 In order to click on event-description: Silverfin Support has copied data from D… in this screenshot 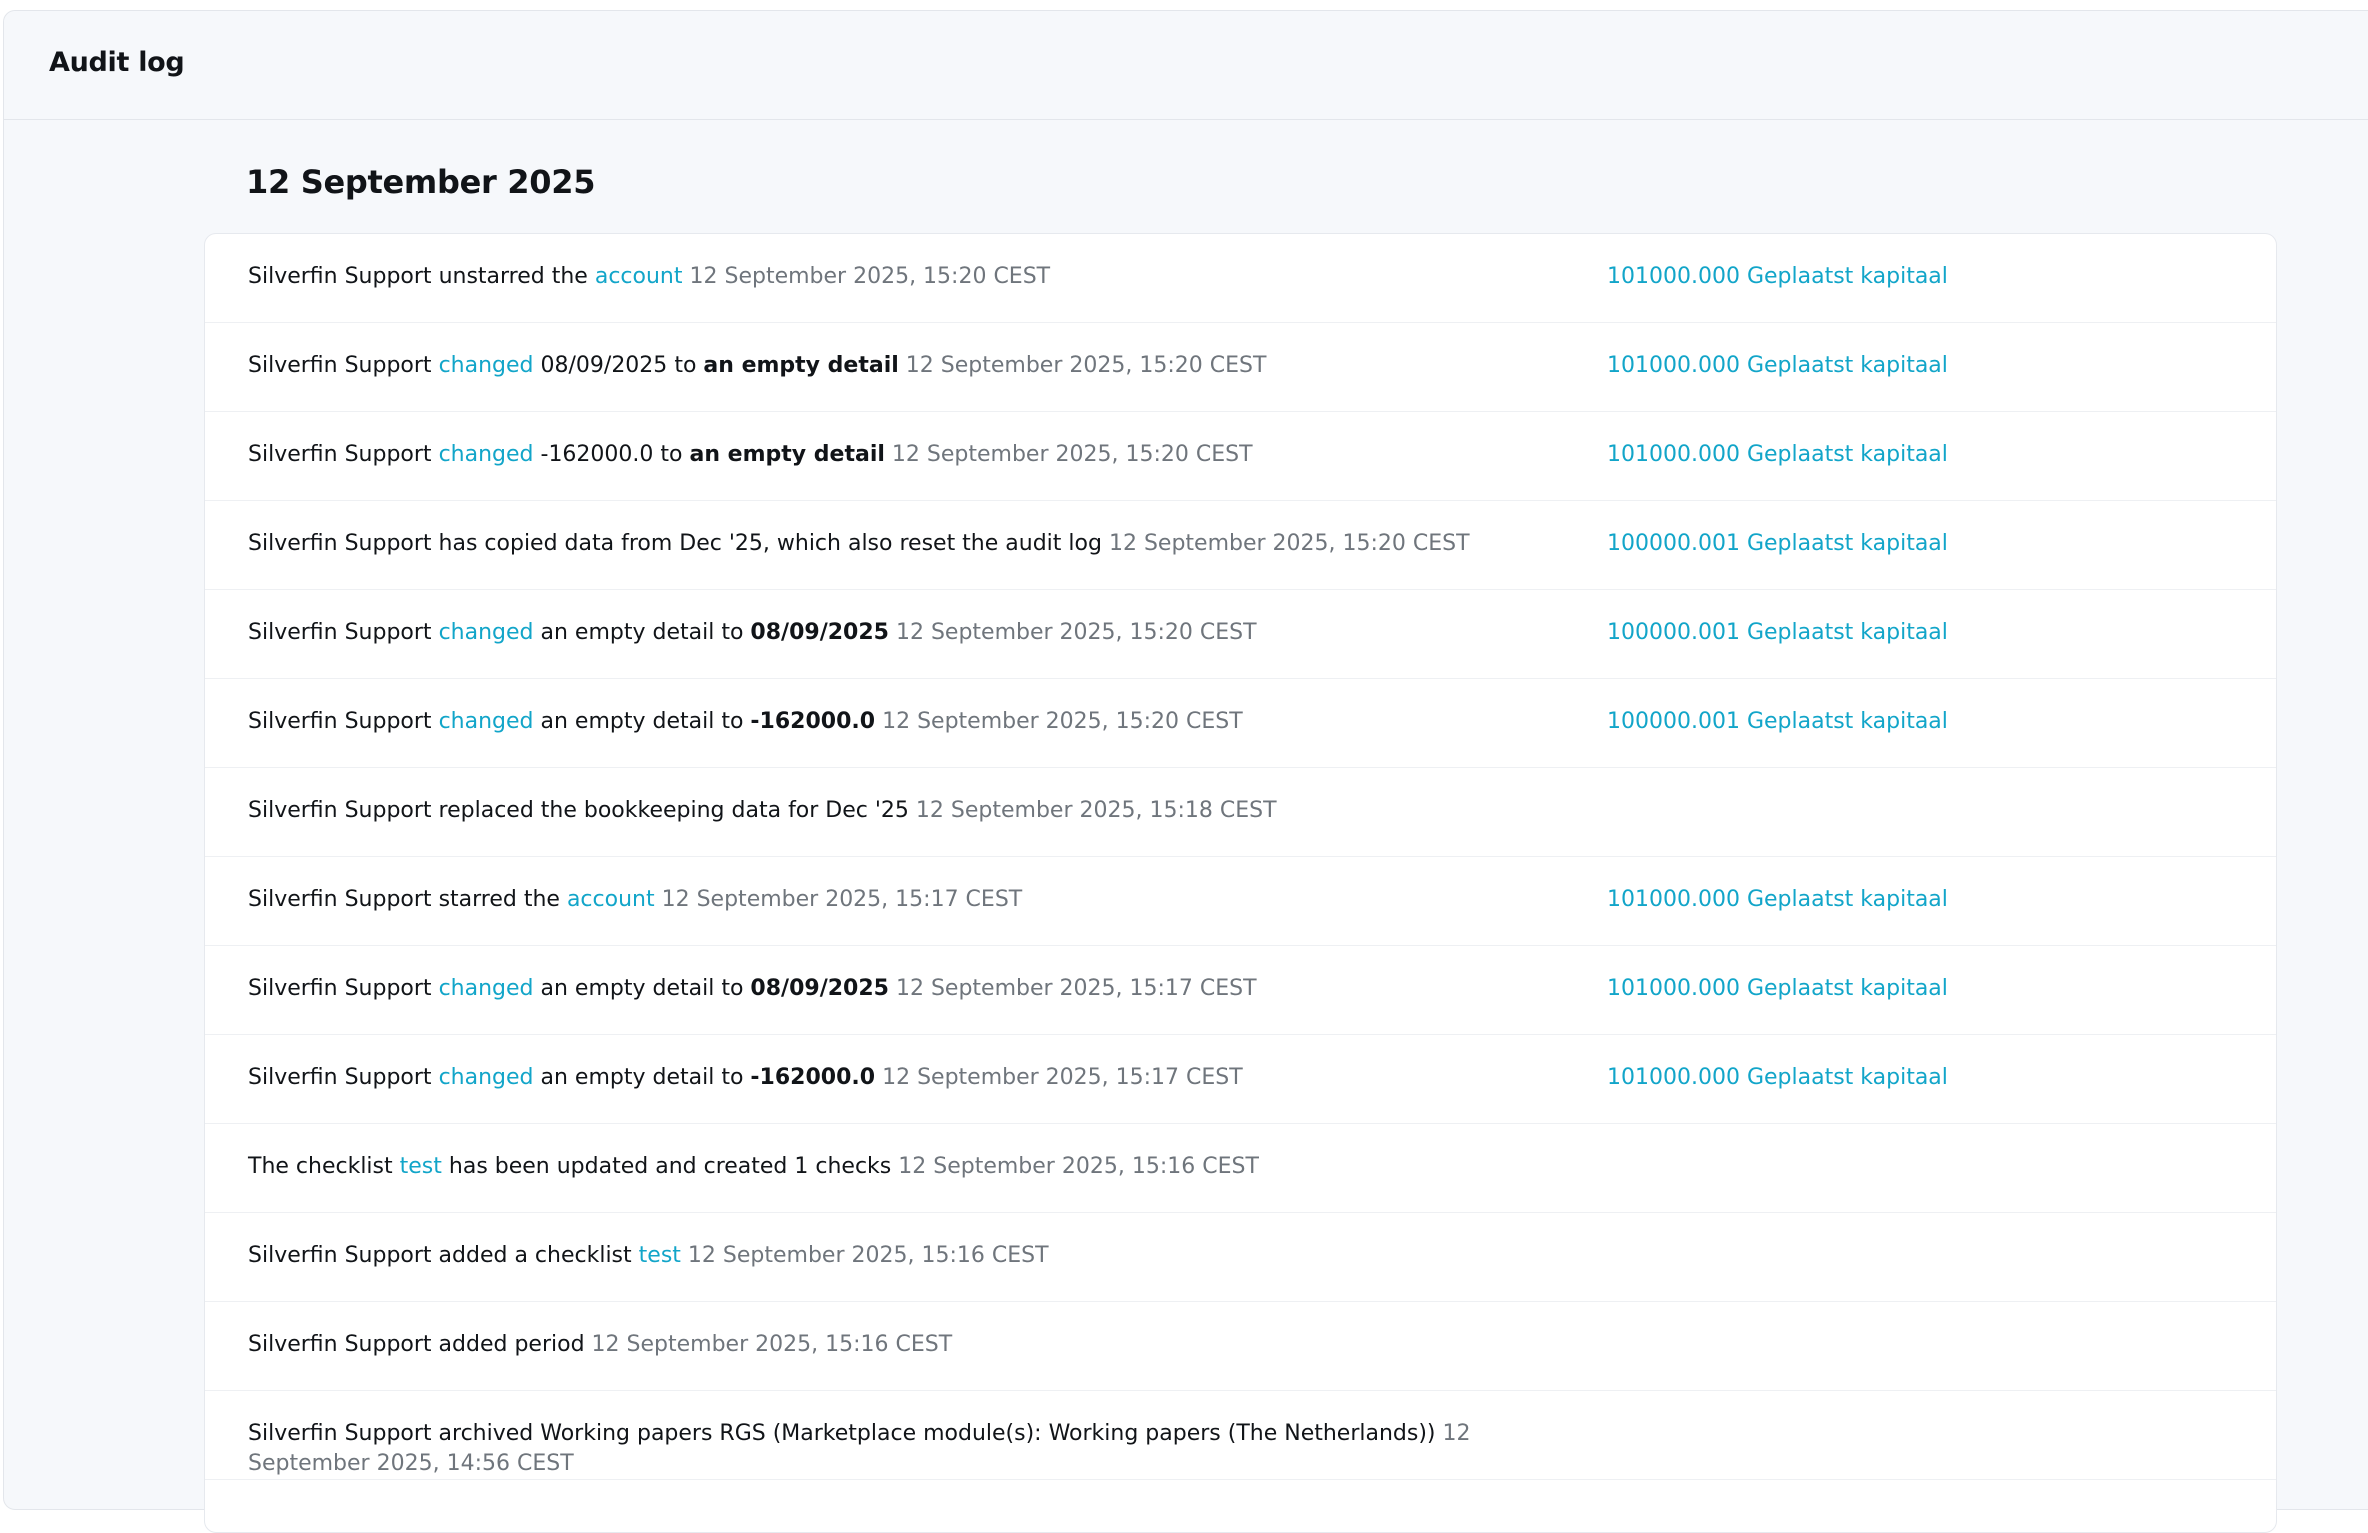, I will do `click(883, 544)`.